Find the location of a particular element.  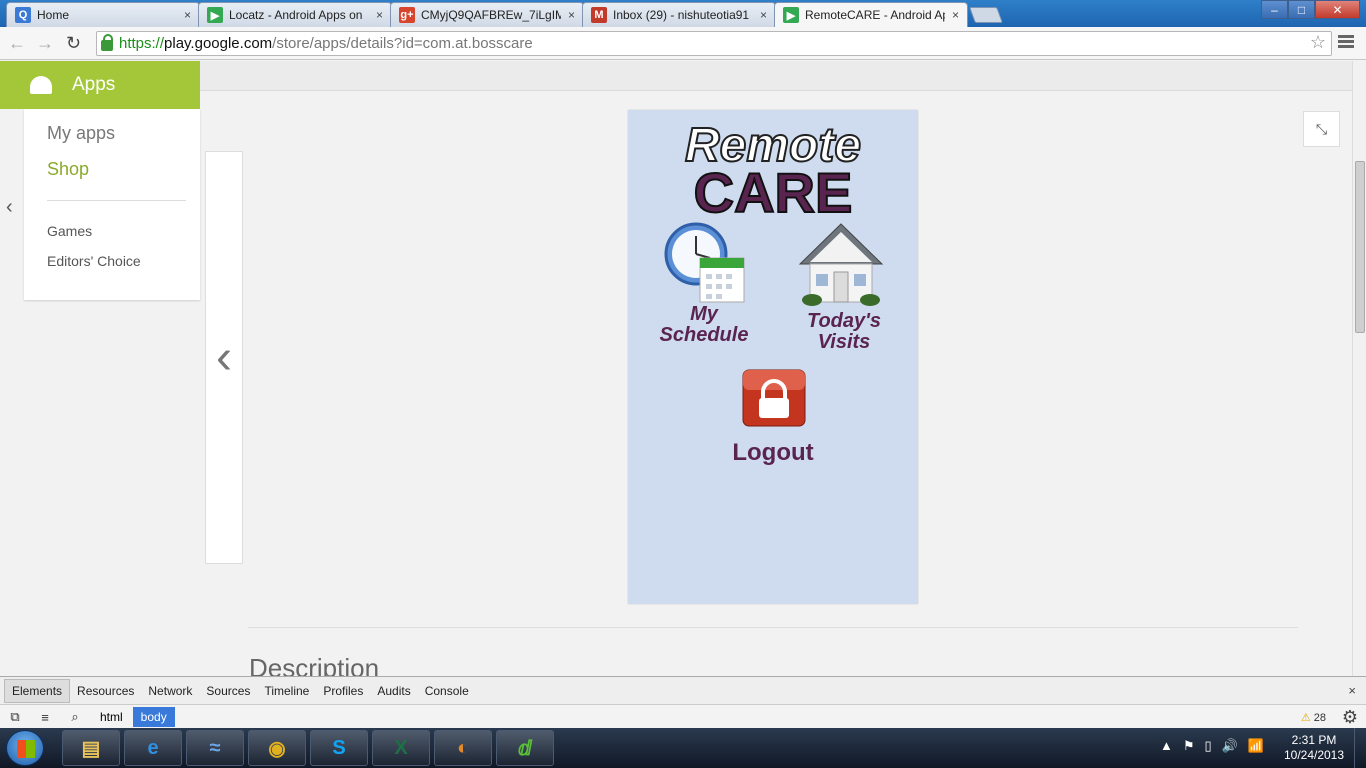

apps-header-label: Apps is located at coordinates (94, 84).